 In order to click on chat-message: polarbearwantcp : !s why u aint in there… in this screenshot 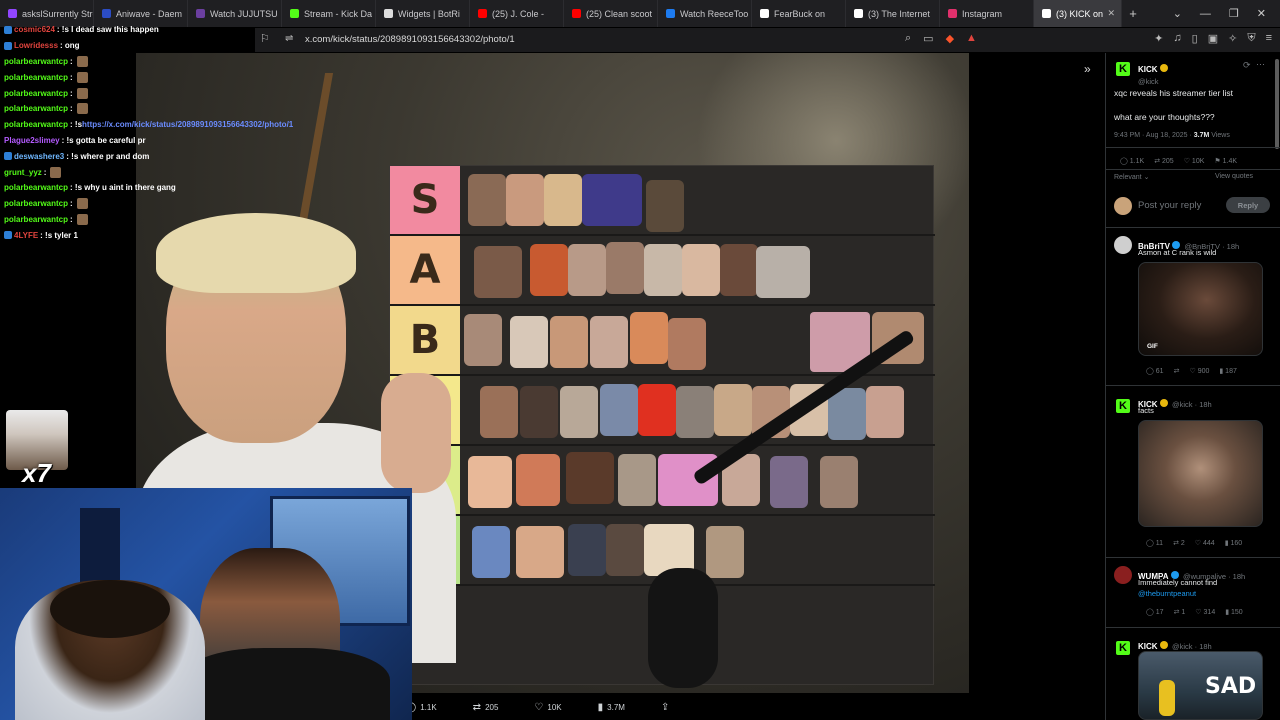, I will do `click(165, 188)`.